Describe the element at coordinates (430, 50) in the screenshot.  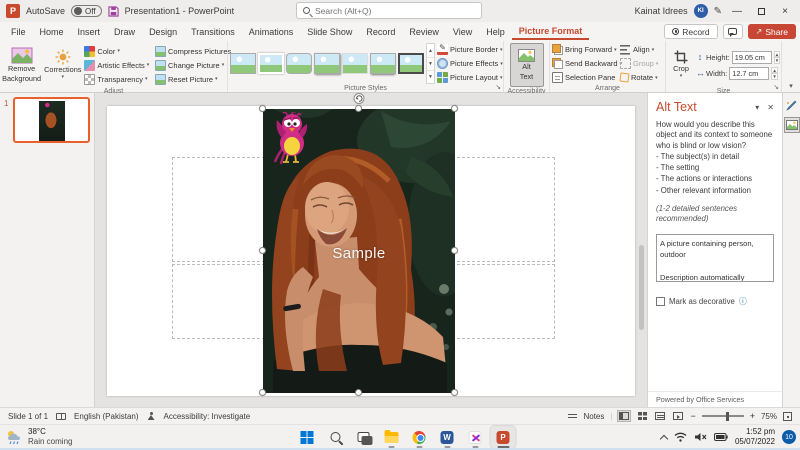
I see `gallery-up-icon: ▲` at that location.